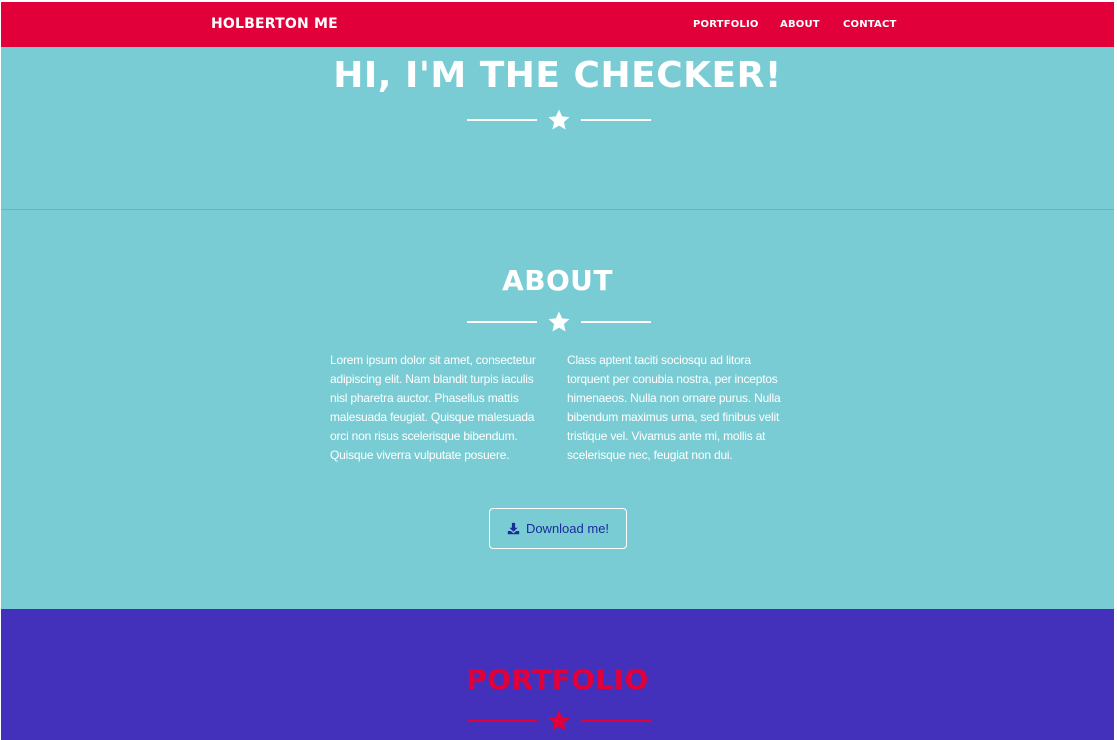 Image resolution: width=1117 pixels, height=740 pixels. Describe the element at coordinates (567, 528) in the screenshot. I see `download-button-label: Download me!` at that location.